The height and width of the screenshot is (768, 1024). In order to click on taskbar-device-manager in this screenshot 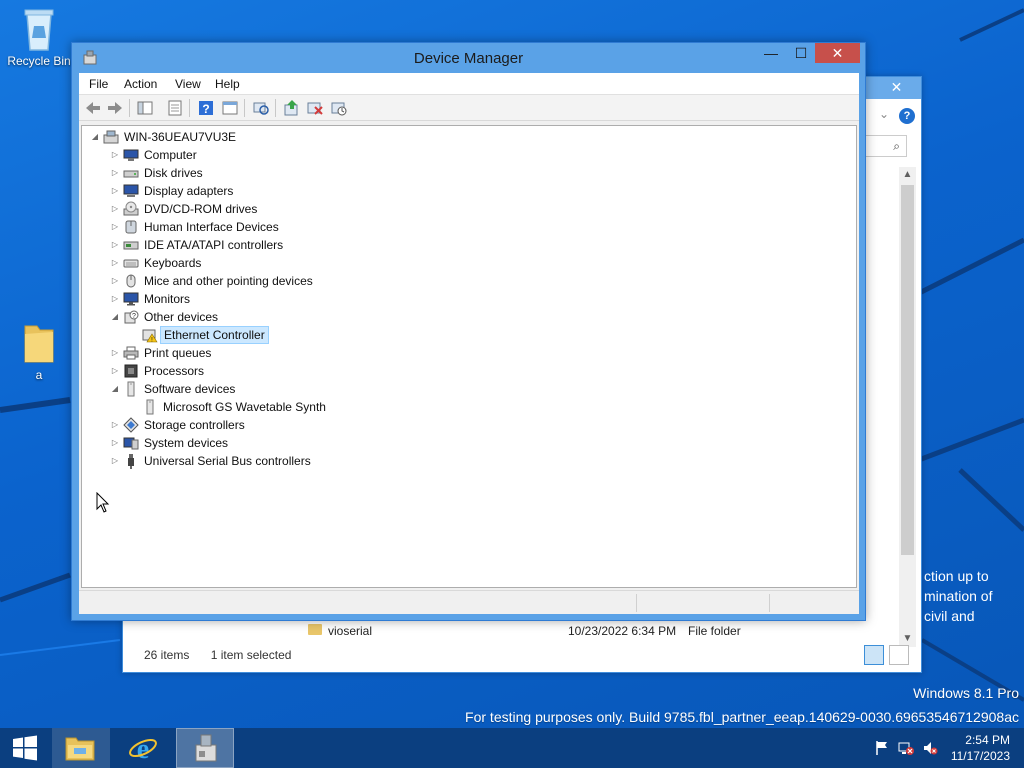, I will do `click(205, 748)`.